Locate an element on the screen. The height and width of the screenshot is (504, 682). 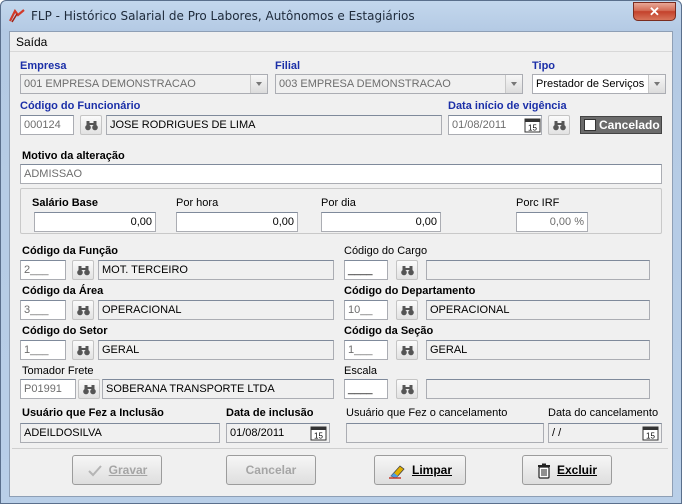
cargo-name-field is located at coordinates (538, 270).